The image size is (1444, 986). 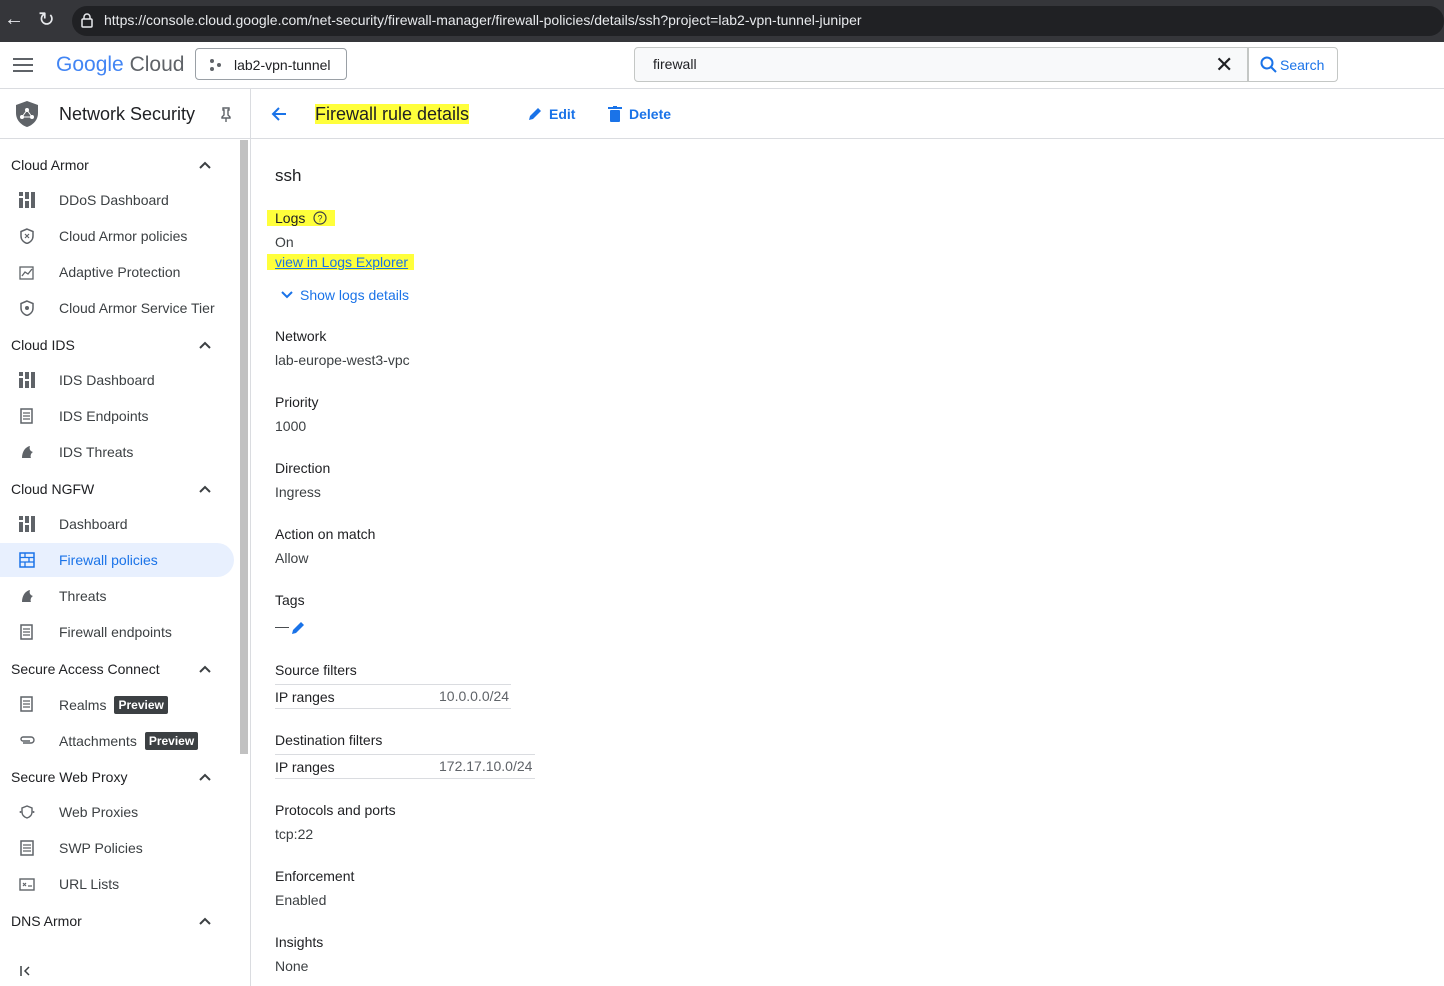 What do you see at coordinates (1224, 65) in the screenshot?
I see `clear-search-icon: ✕` at bounding box center [1224, 65].